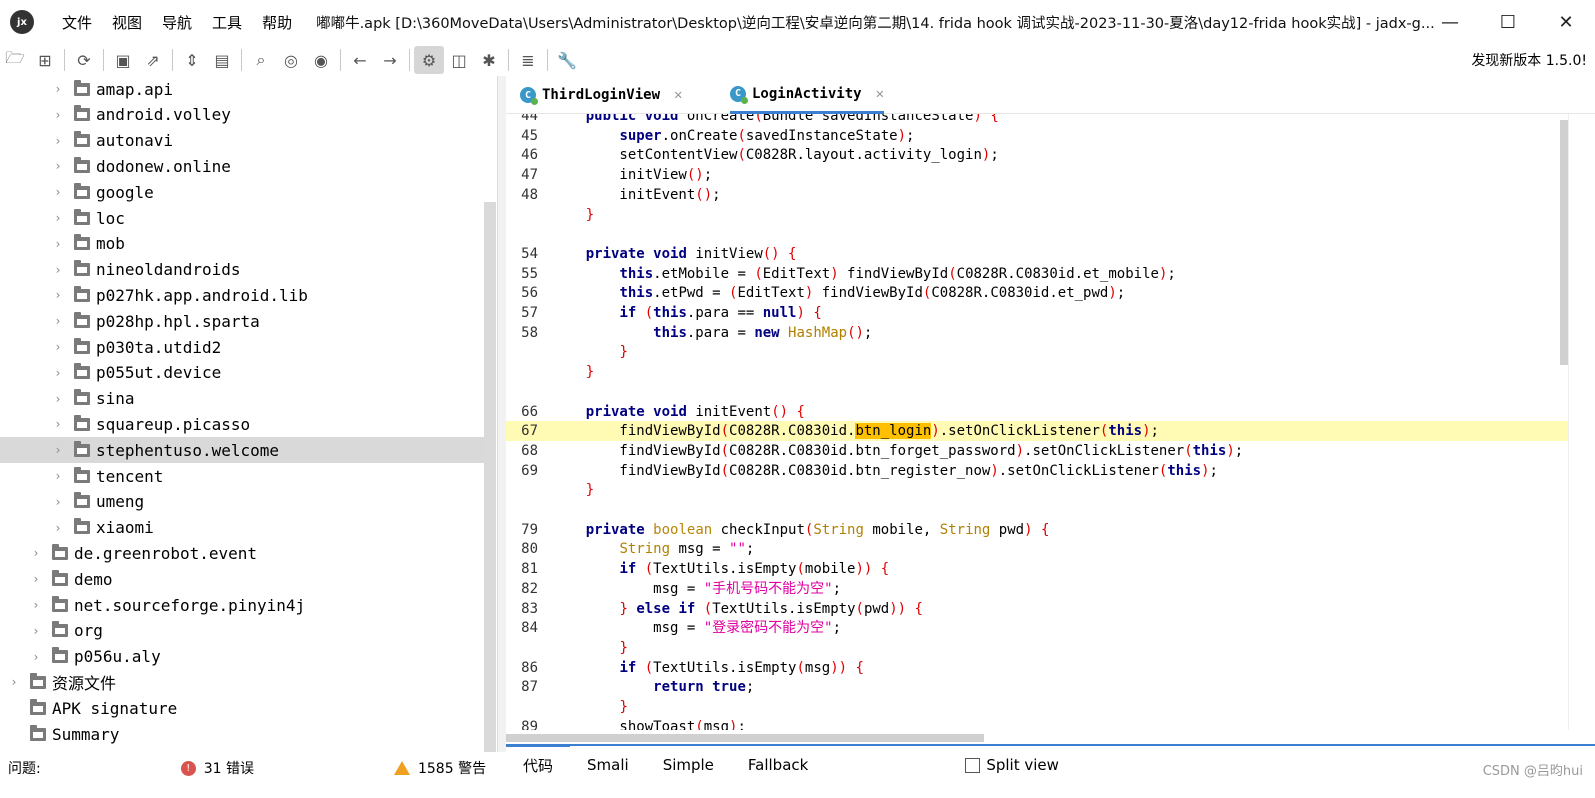 The image size is (1595, 798). I want to click on tree-item: › dodonew.online, so click(242, 166).